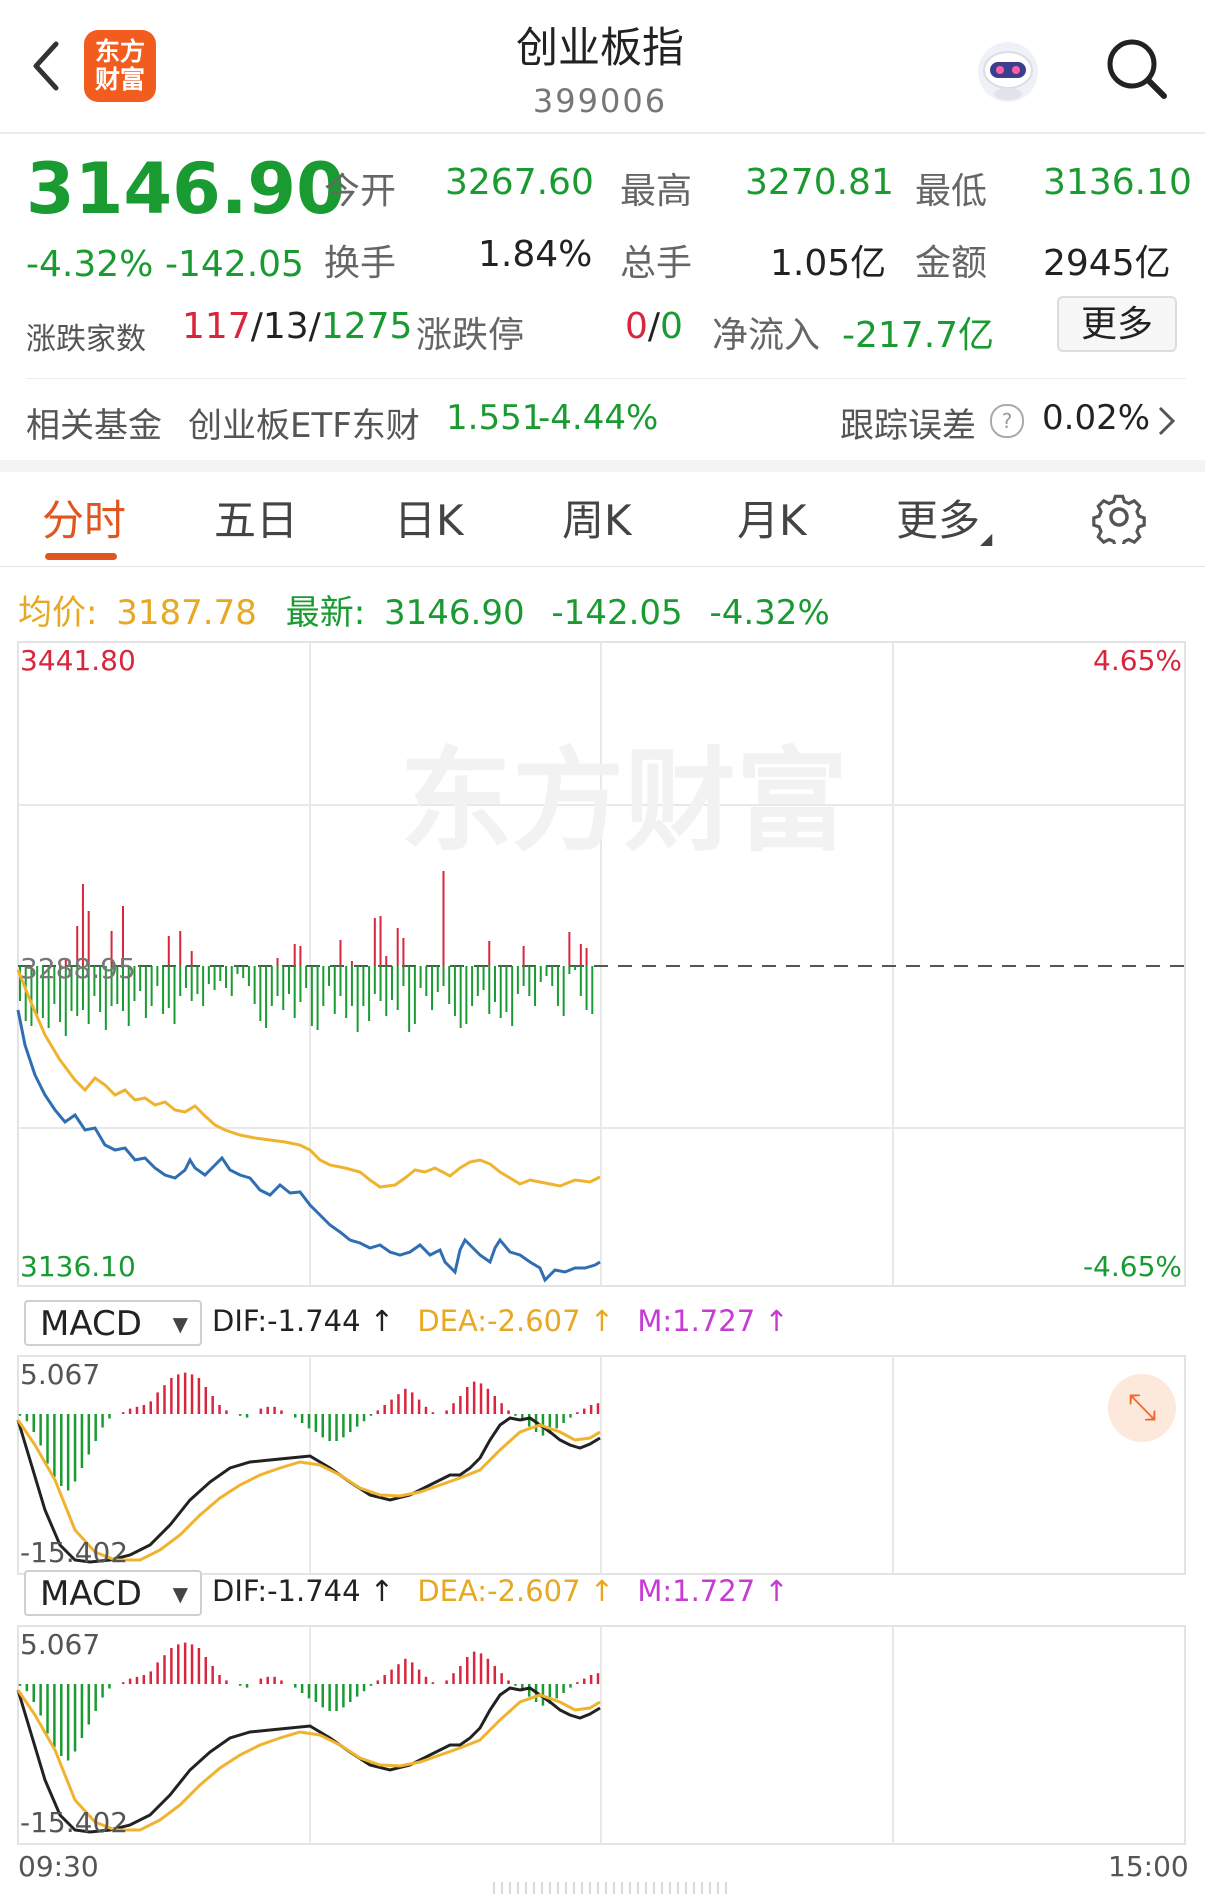 The height and width of the screenshot is (1903, 1205). I want to click on chart-settings-button, so click(1119, 519).